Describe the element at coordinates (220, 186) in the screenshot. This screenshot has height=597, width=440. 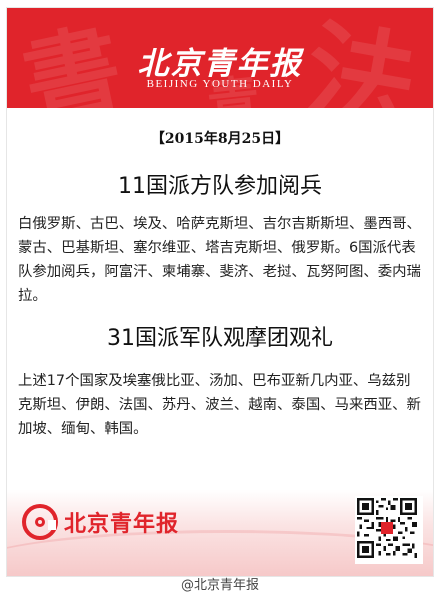
I see `section-heading-parade: 11国派方队参加阅兵` at that location.